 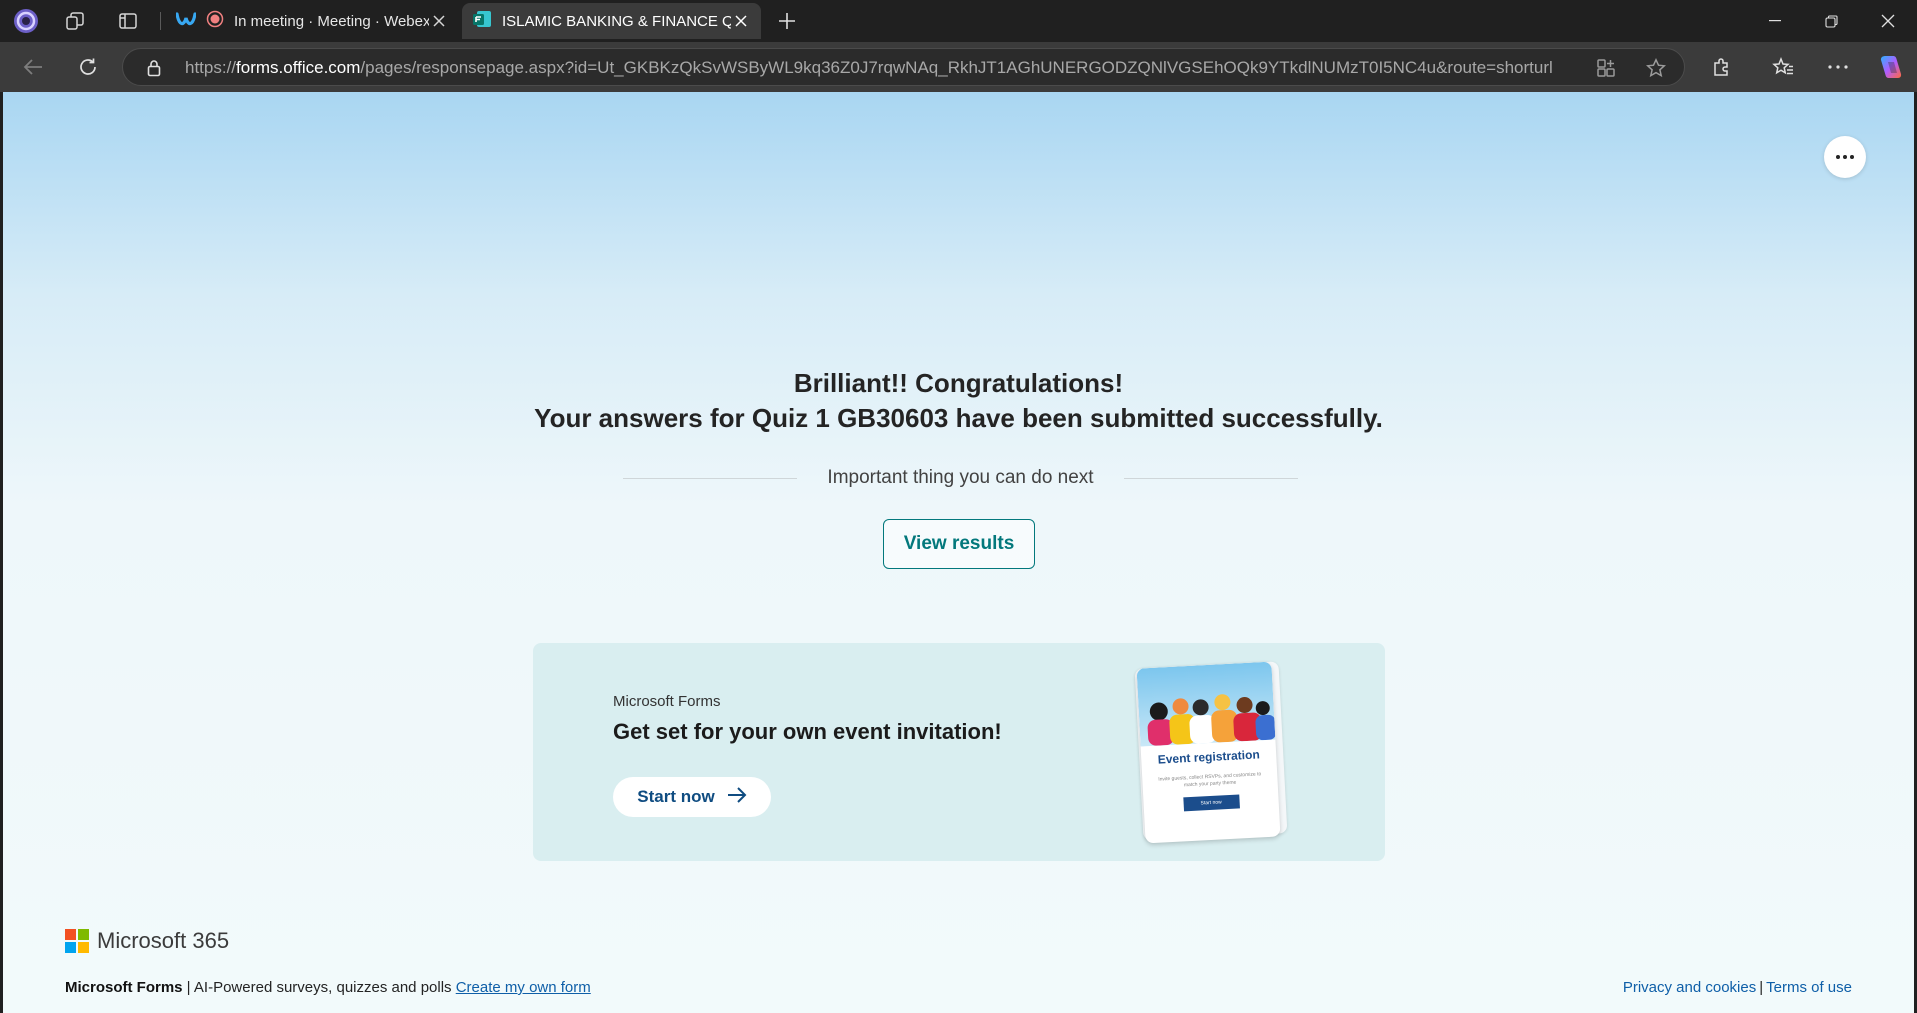 I want to click on webex-icon, so click(x=186, y=21).